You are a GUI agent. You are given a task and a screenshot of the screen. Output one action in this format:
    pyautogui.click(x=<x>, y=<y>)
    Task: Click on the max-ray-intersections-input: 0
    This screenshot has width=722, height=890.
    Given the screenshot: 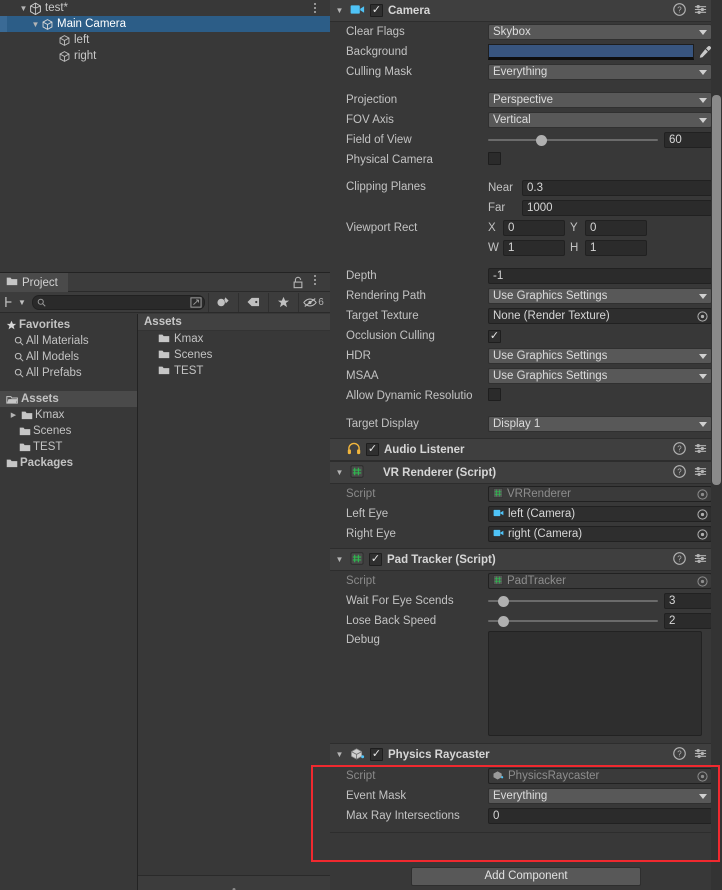 What is the action you would take?
    pyautogui.click(x=600, y=816)
    